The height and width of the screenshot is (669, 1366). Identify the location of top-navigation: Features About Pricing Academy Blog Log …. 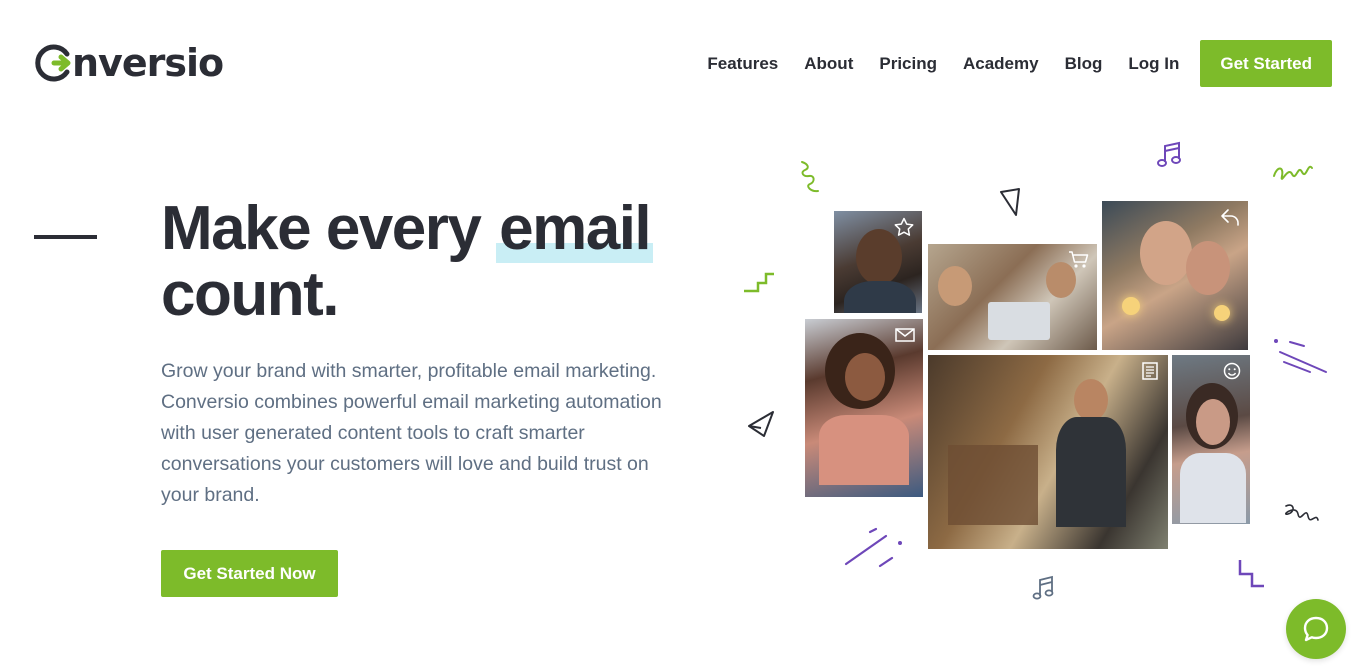
(1019, 63).